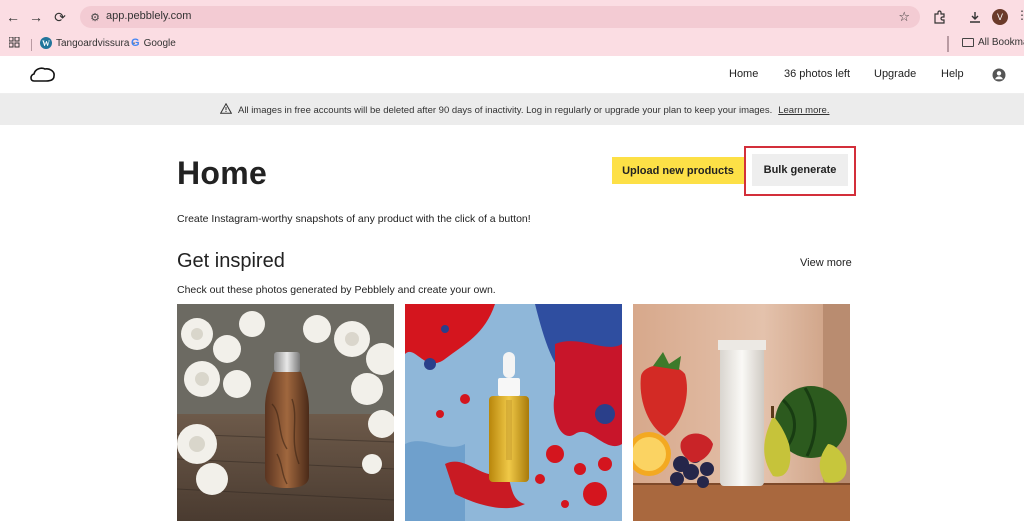  I want to click on browser-toolbar: ← → ⟳ ⚙ app.pebblely.com ☆ V ⋮, so click(512, 17).